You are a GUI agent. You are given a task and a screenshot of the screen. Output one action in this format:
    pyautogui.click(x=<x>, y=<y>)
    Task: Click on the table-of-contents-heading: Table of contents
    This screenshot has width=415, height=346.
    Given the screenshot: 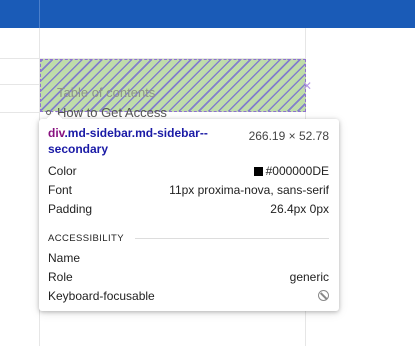 What is the action you would take?
    pyautogui.click(x=106, y=92)
    